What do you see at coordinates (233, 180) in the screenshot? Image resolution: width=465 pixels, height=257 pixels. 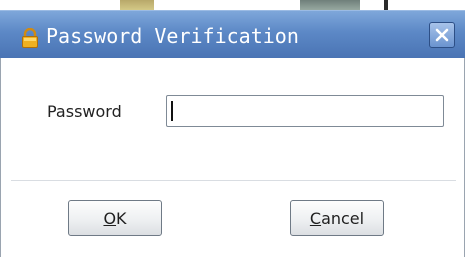 I see `separator` at bounding box center [233, 180].